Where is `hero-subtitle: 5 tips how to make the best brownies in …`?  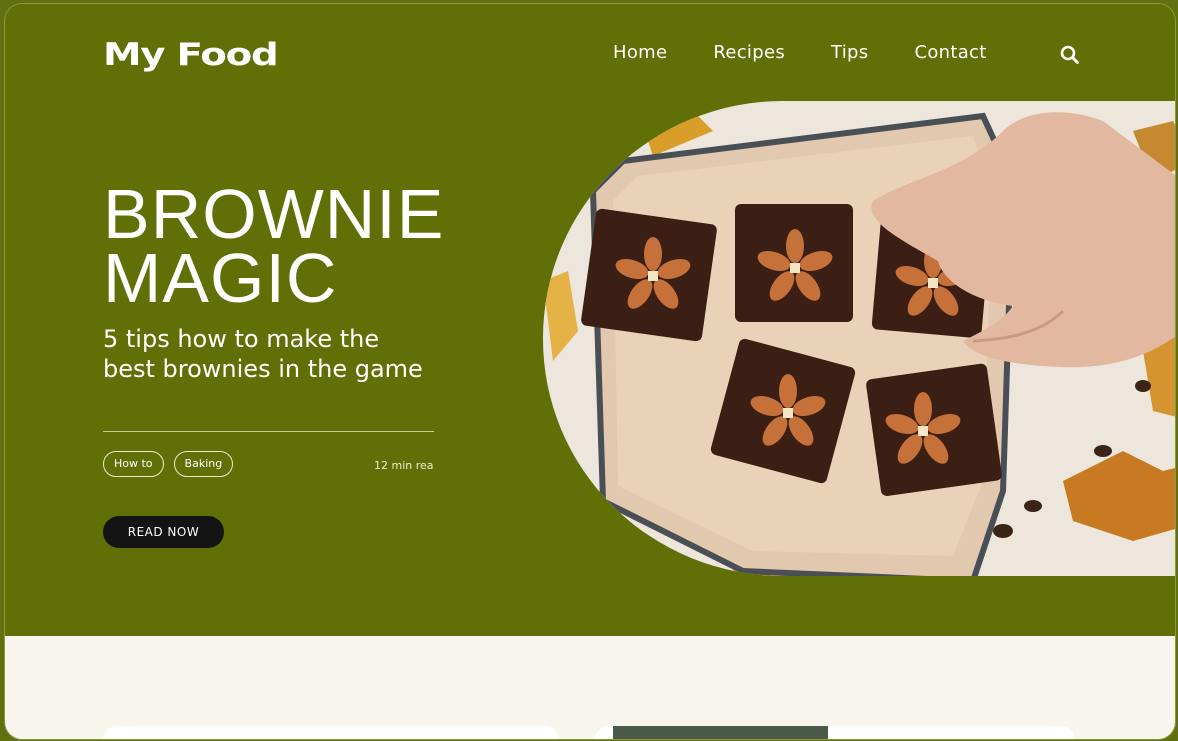 hero-subtitle: 5 tips how to make the best brownies in … is located at coordinates (263, 354).